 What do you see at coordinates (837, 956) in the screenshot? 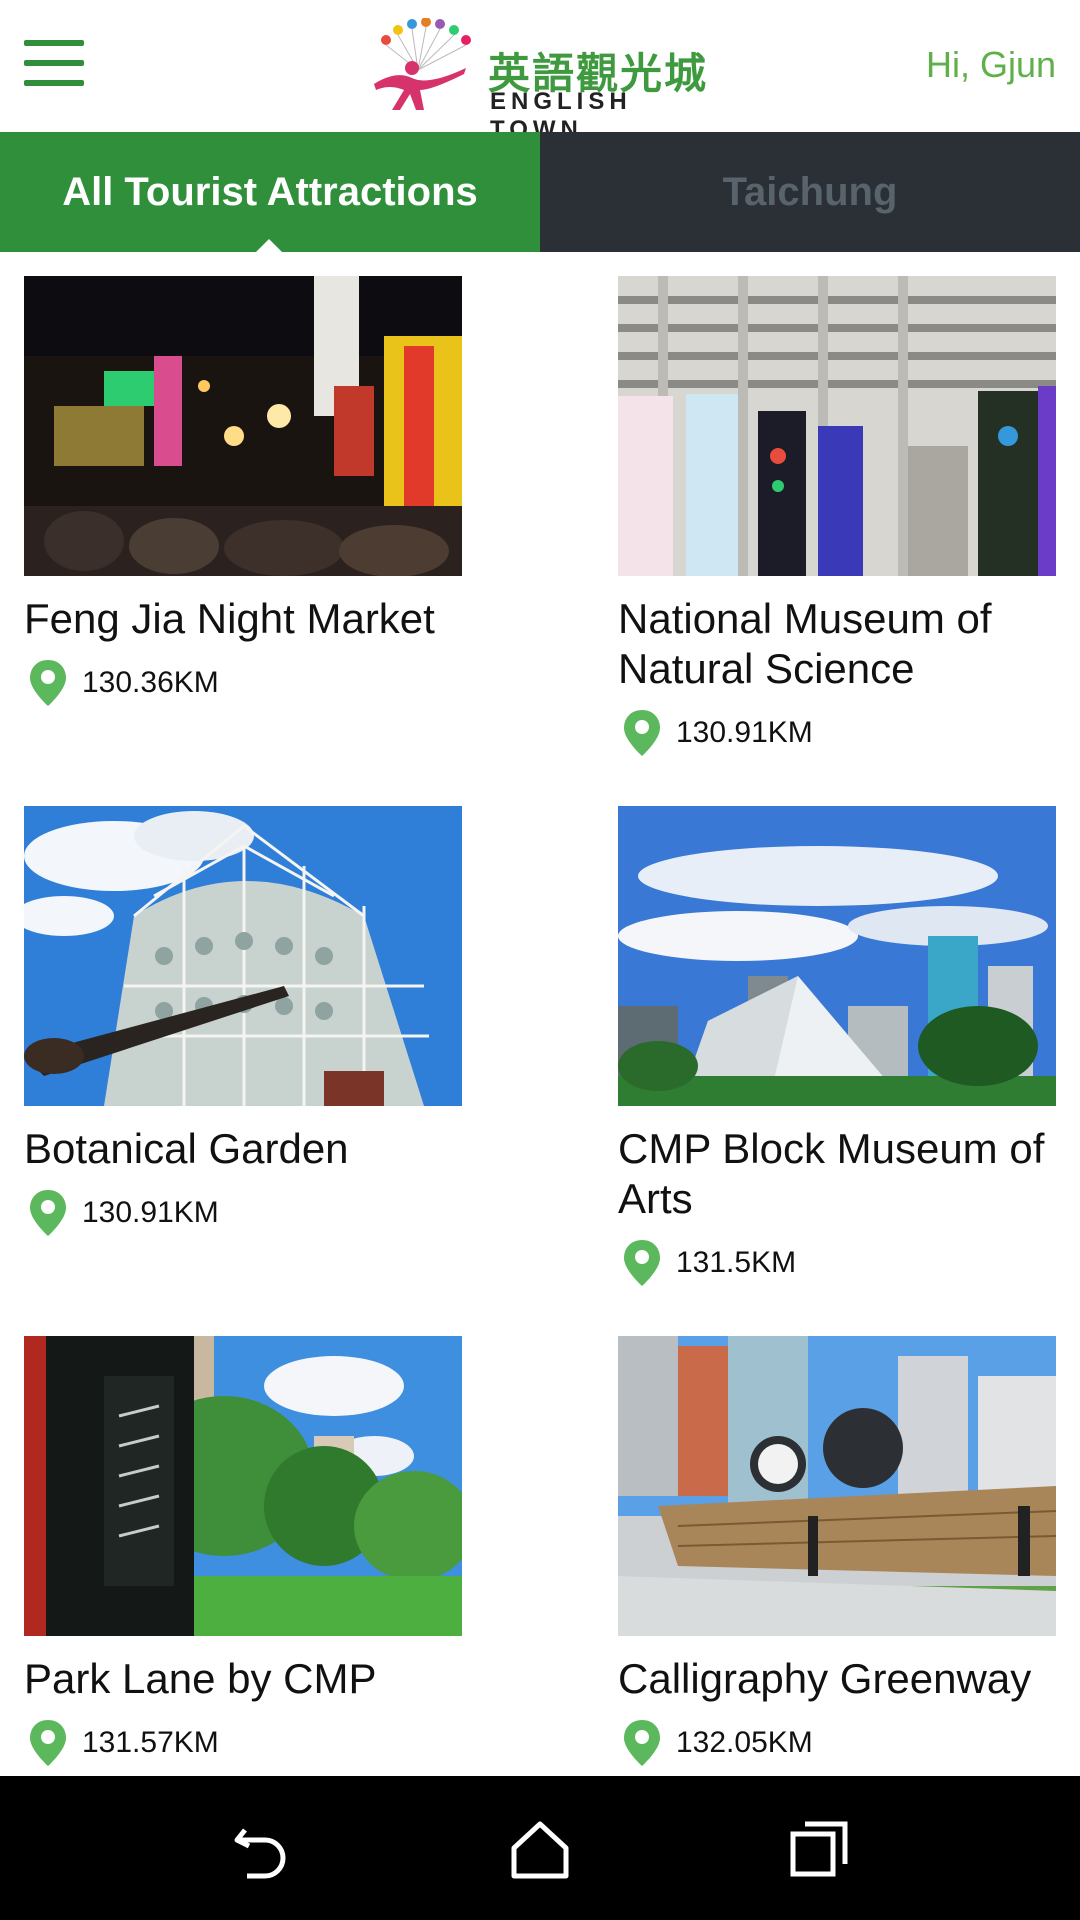
I see `cmp-block-museum-photo` at bounding box center [837, 956].